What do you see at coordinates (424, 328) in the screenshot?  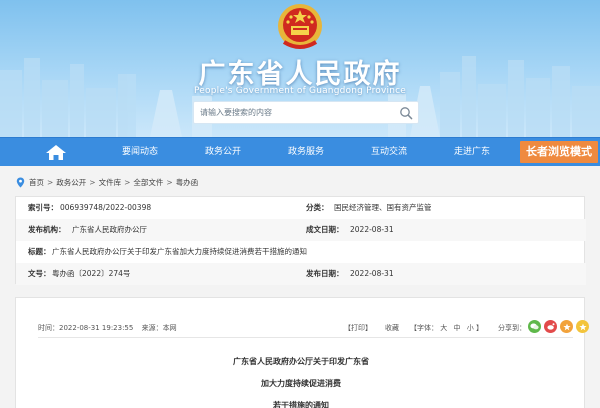 I see `font-size-label: 【字体：` at bounding box center [424, 328].